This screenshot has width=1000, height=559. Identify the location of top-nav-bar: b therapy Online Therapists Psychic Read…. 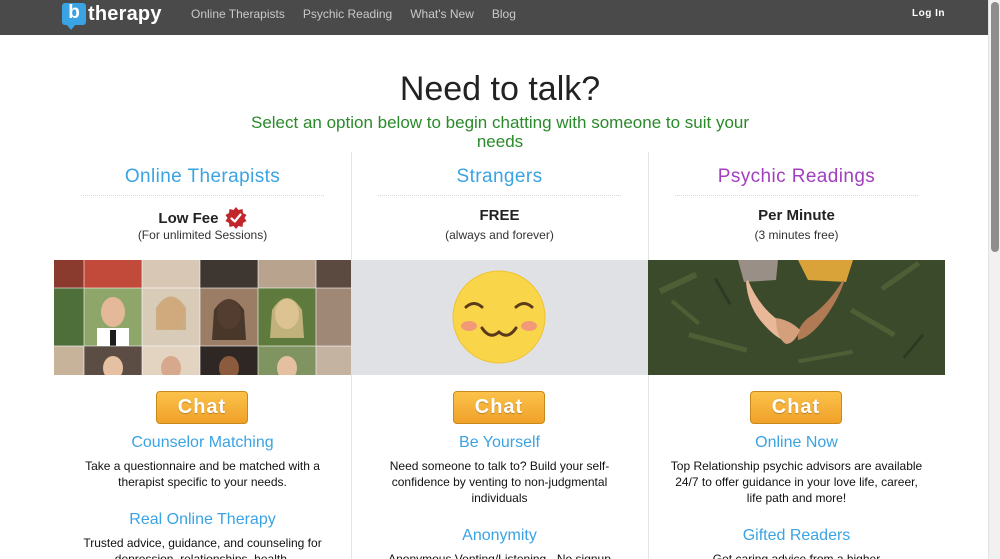
(494, 17).